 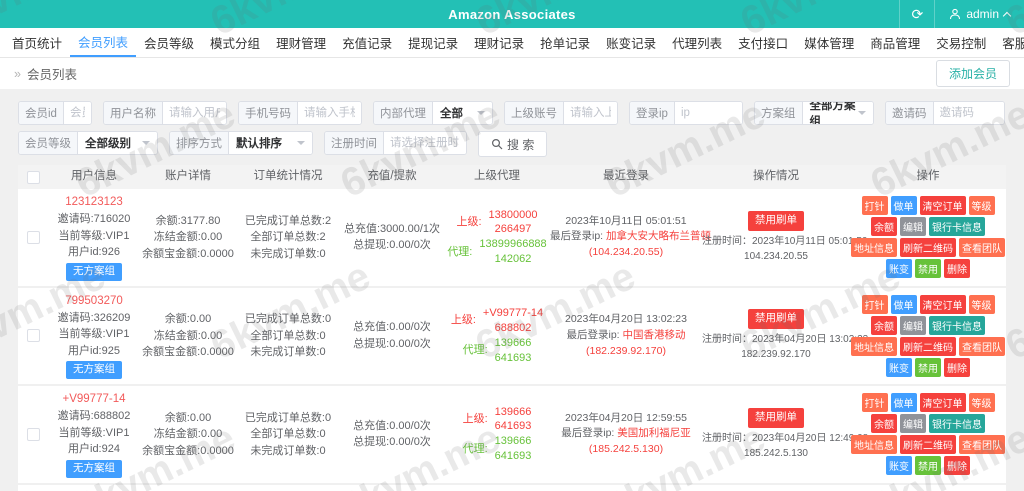 What do you see at coordinates (917, 14) in the screenshot?
I see `refresh-icon: ⟳` at bounding box center [917, 14].